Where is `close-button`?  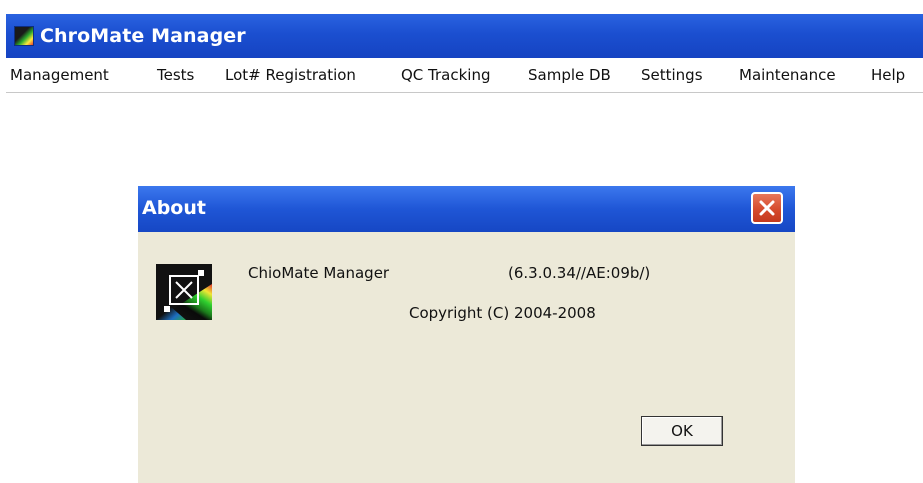
close-button is located at coordinates (767, 208).